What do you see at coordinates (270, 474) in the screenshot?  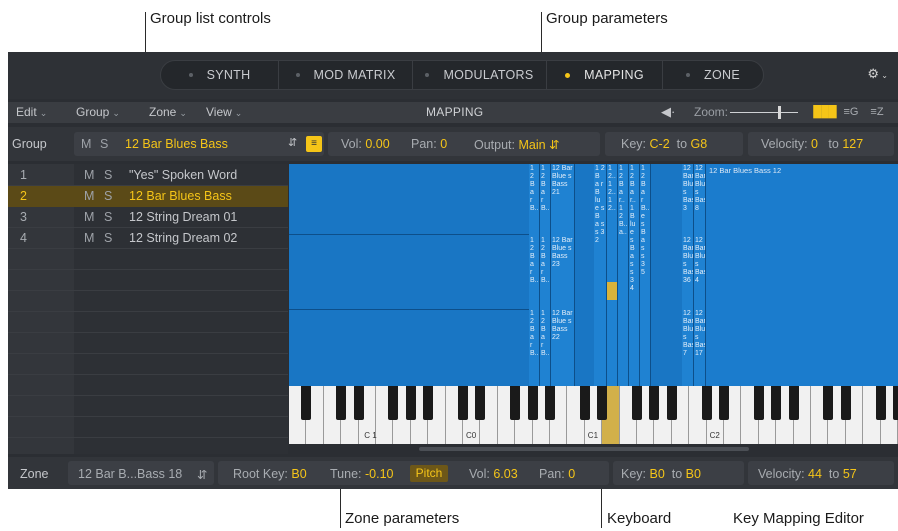 I see `zone-root-key: Root Key: B0` at bounding box center [270, 474].